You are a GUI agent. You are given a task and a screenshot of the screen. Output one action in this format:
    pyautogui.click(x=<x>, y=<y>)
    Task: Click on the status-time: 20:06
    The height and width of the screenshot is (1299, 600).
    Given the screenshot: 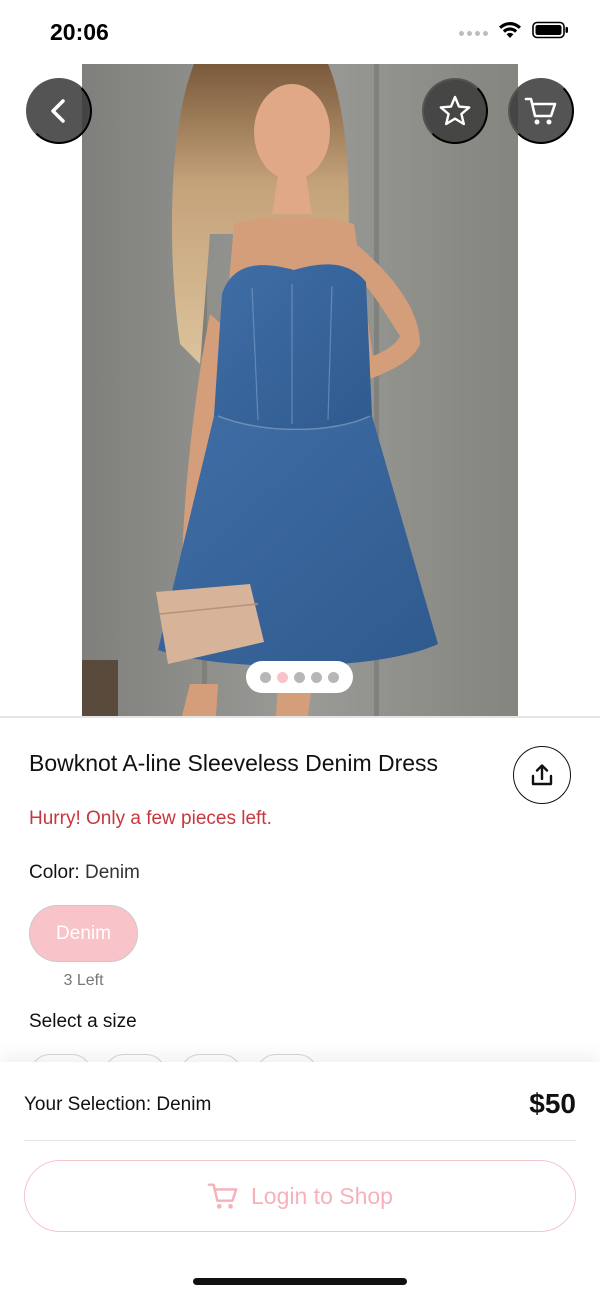 What is the action you would take?
    pyautogui.click(x=79, y=32)
    